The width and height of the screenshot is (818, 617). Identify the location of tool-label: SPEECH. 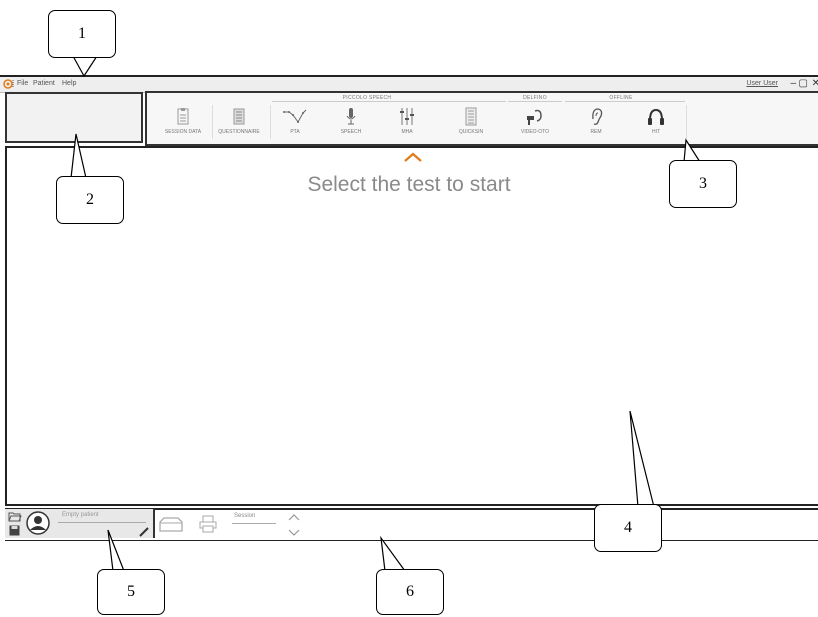
(351, 132).